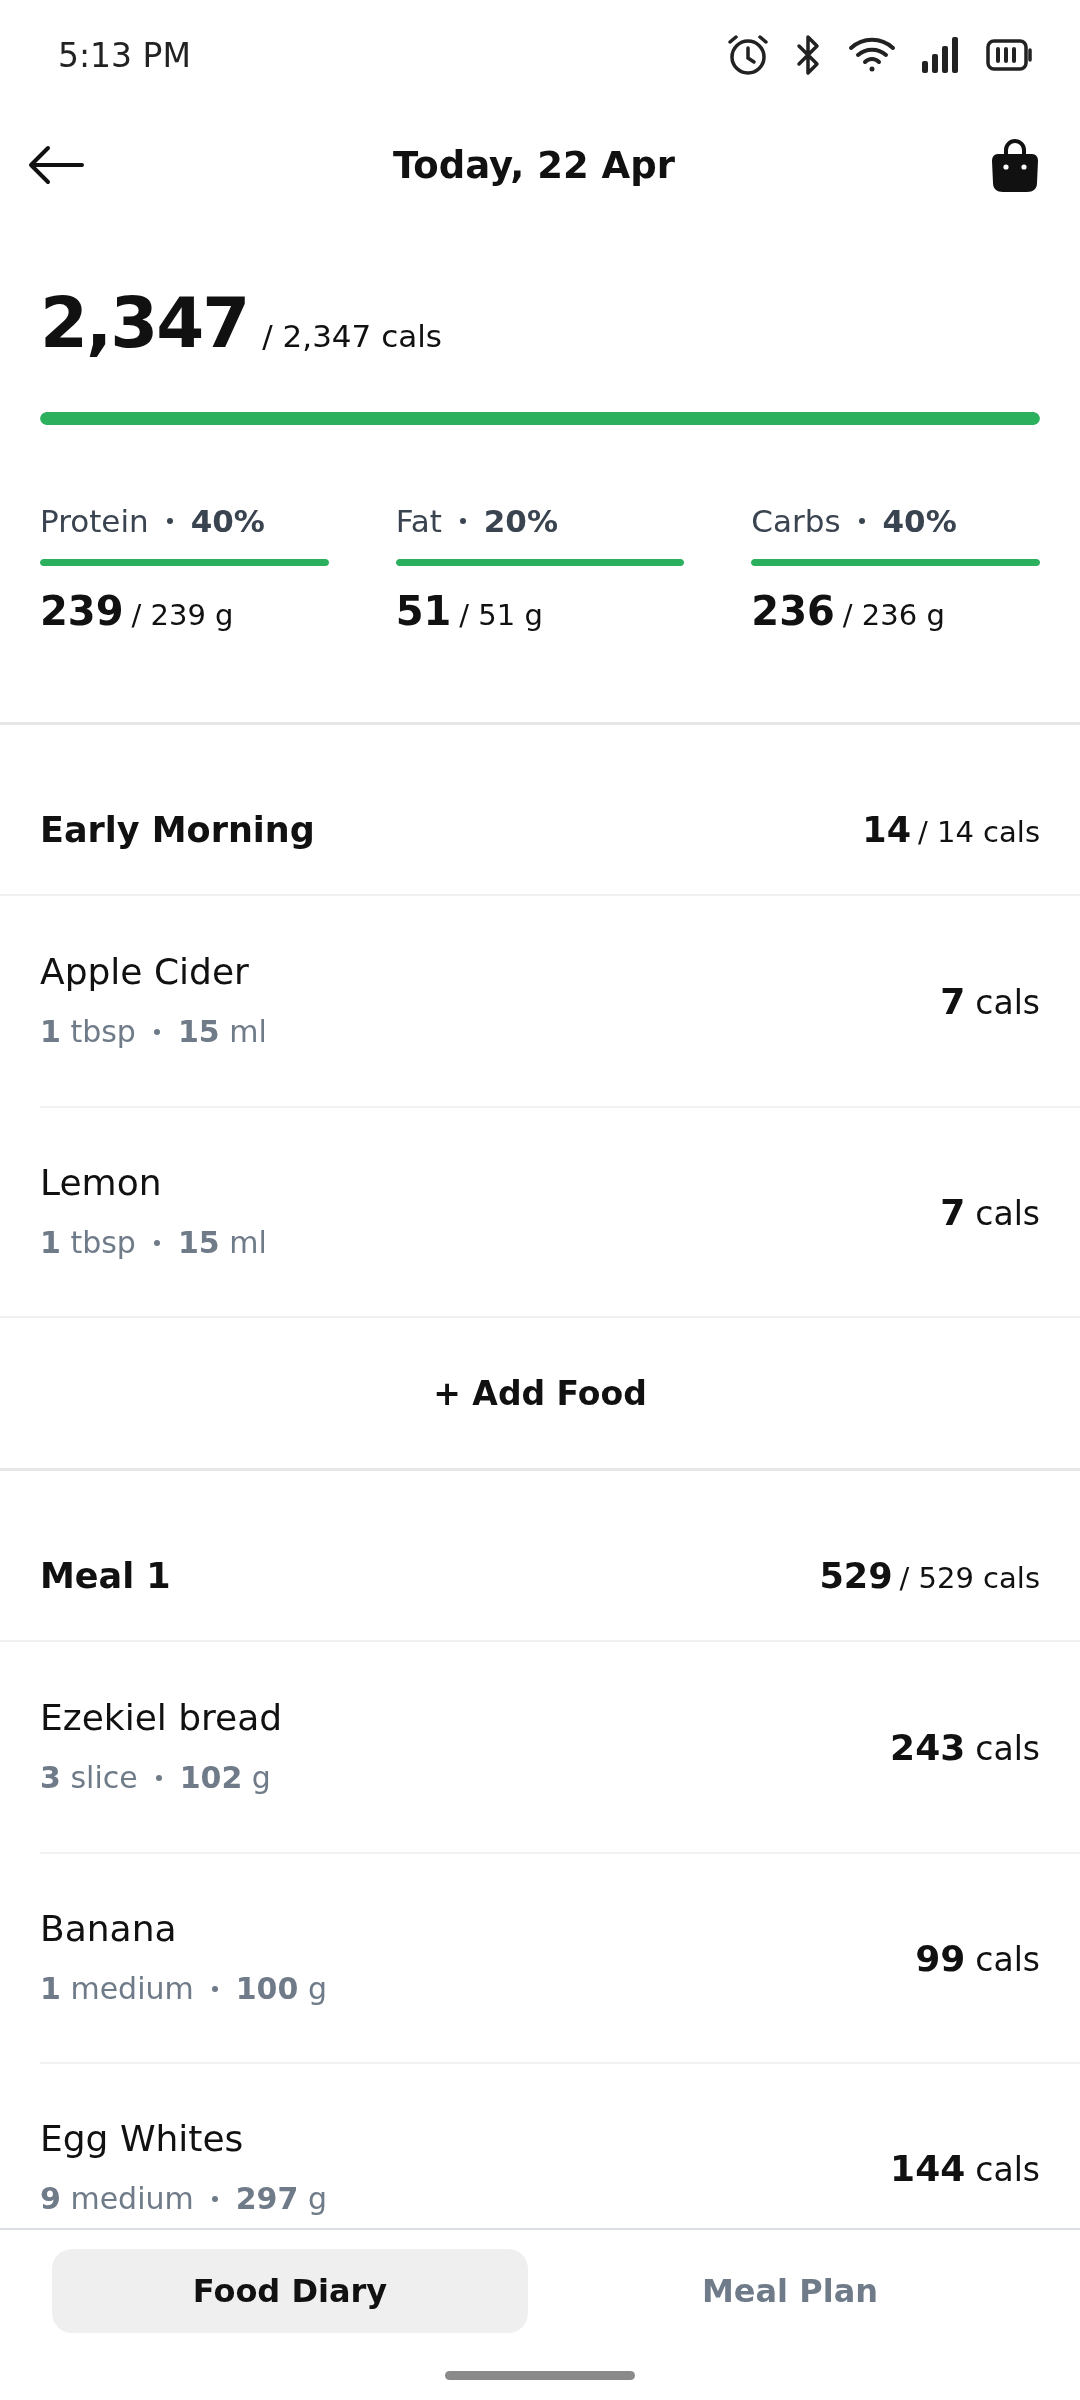 This screenshot has width=1080, height=2400. I want to click on page-title: Today, 22 Apr, so click(534, 165).